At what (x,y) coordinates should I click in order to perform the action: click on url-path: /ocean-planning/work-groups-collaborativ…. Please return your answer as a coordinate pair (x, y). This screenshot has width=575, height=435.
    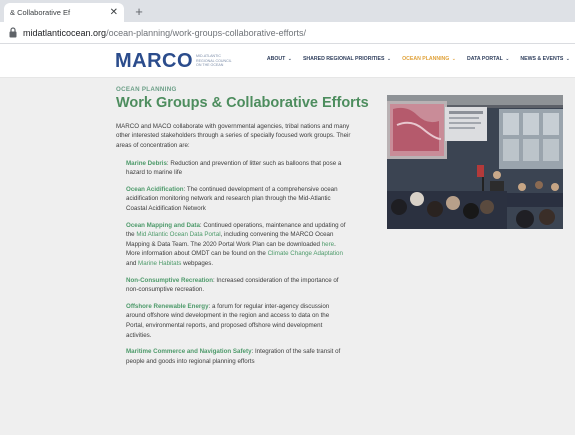
    Looking at the image, I should click on (206, 32).